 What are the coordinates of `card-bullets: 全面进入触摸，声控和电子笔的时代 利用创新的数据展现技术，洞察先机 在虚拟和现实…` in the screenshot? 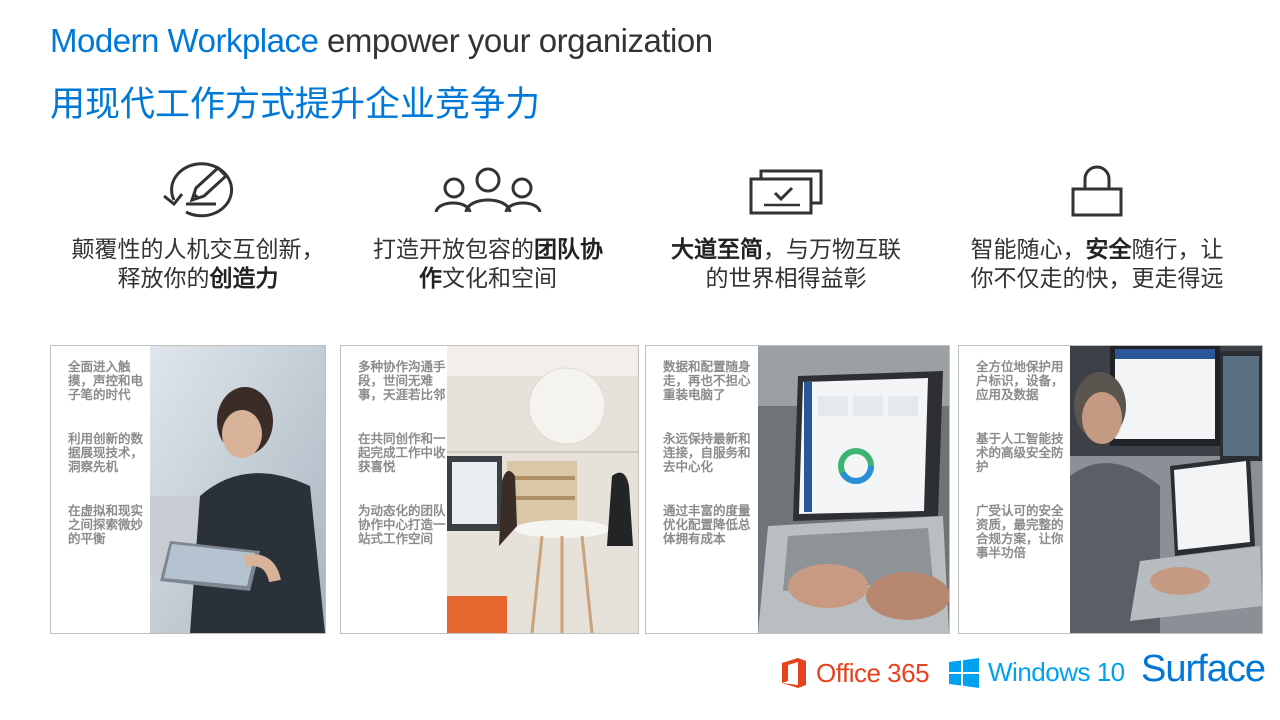 It's located at (100, 489).